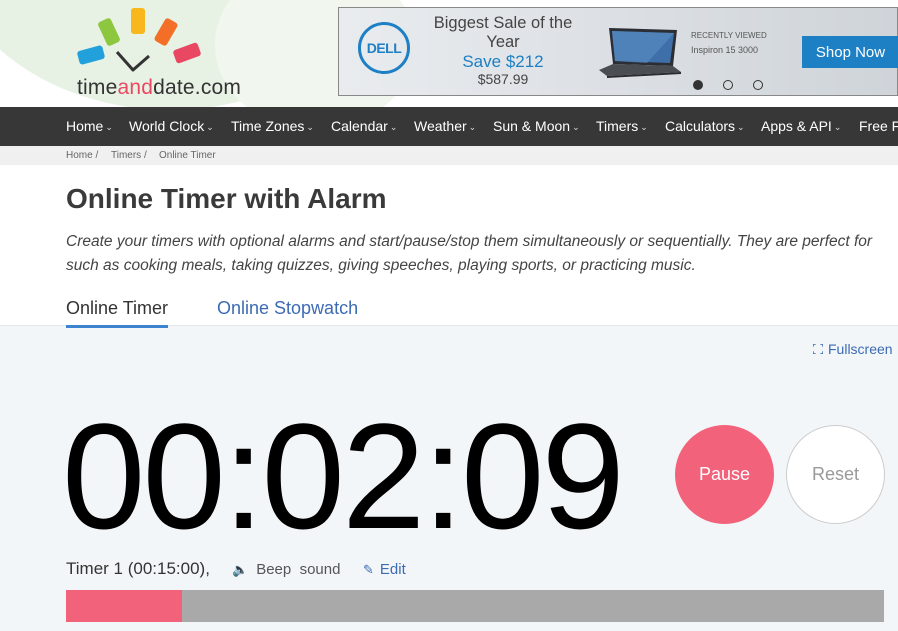  Describe the element at coordinates (729, 35) in the screenshot. I see `ad-recently-viewed: RECENTLY VIEWED` at that location.